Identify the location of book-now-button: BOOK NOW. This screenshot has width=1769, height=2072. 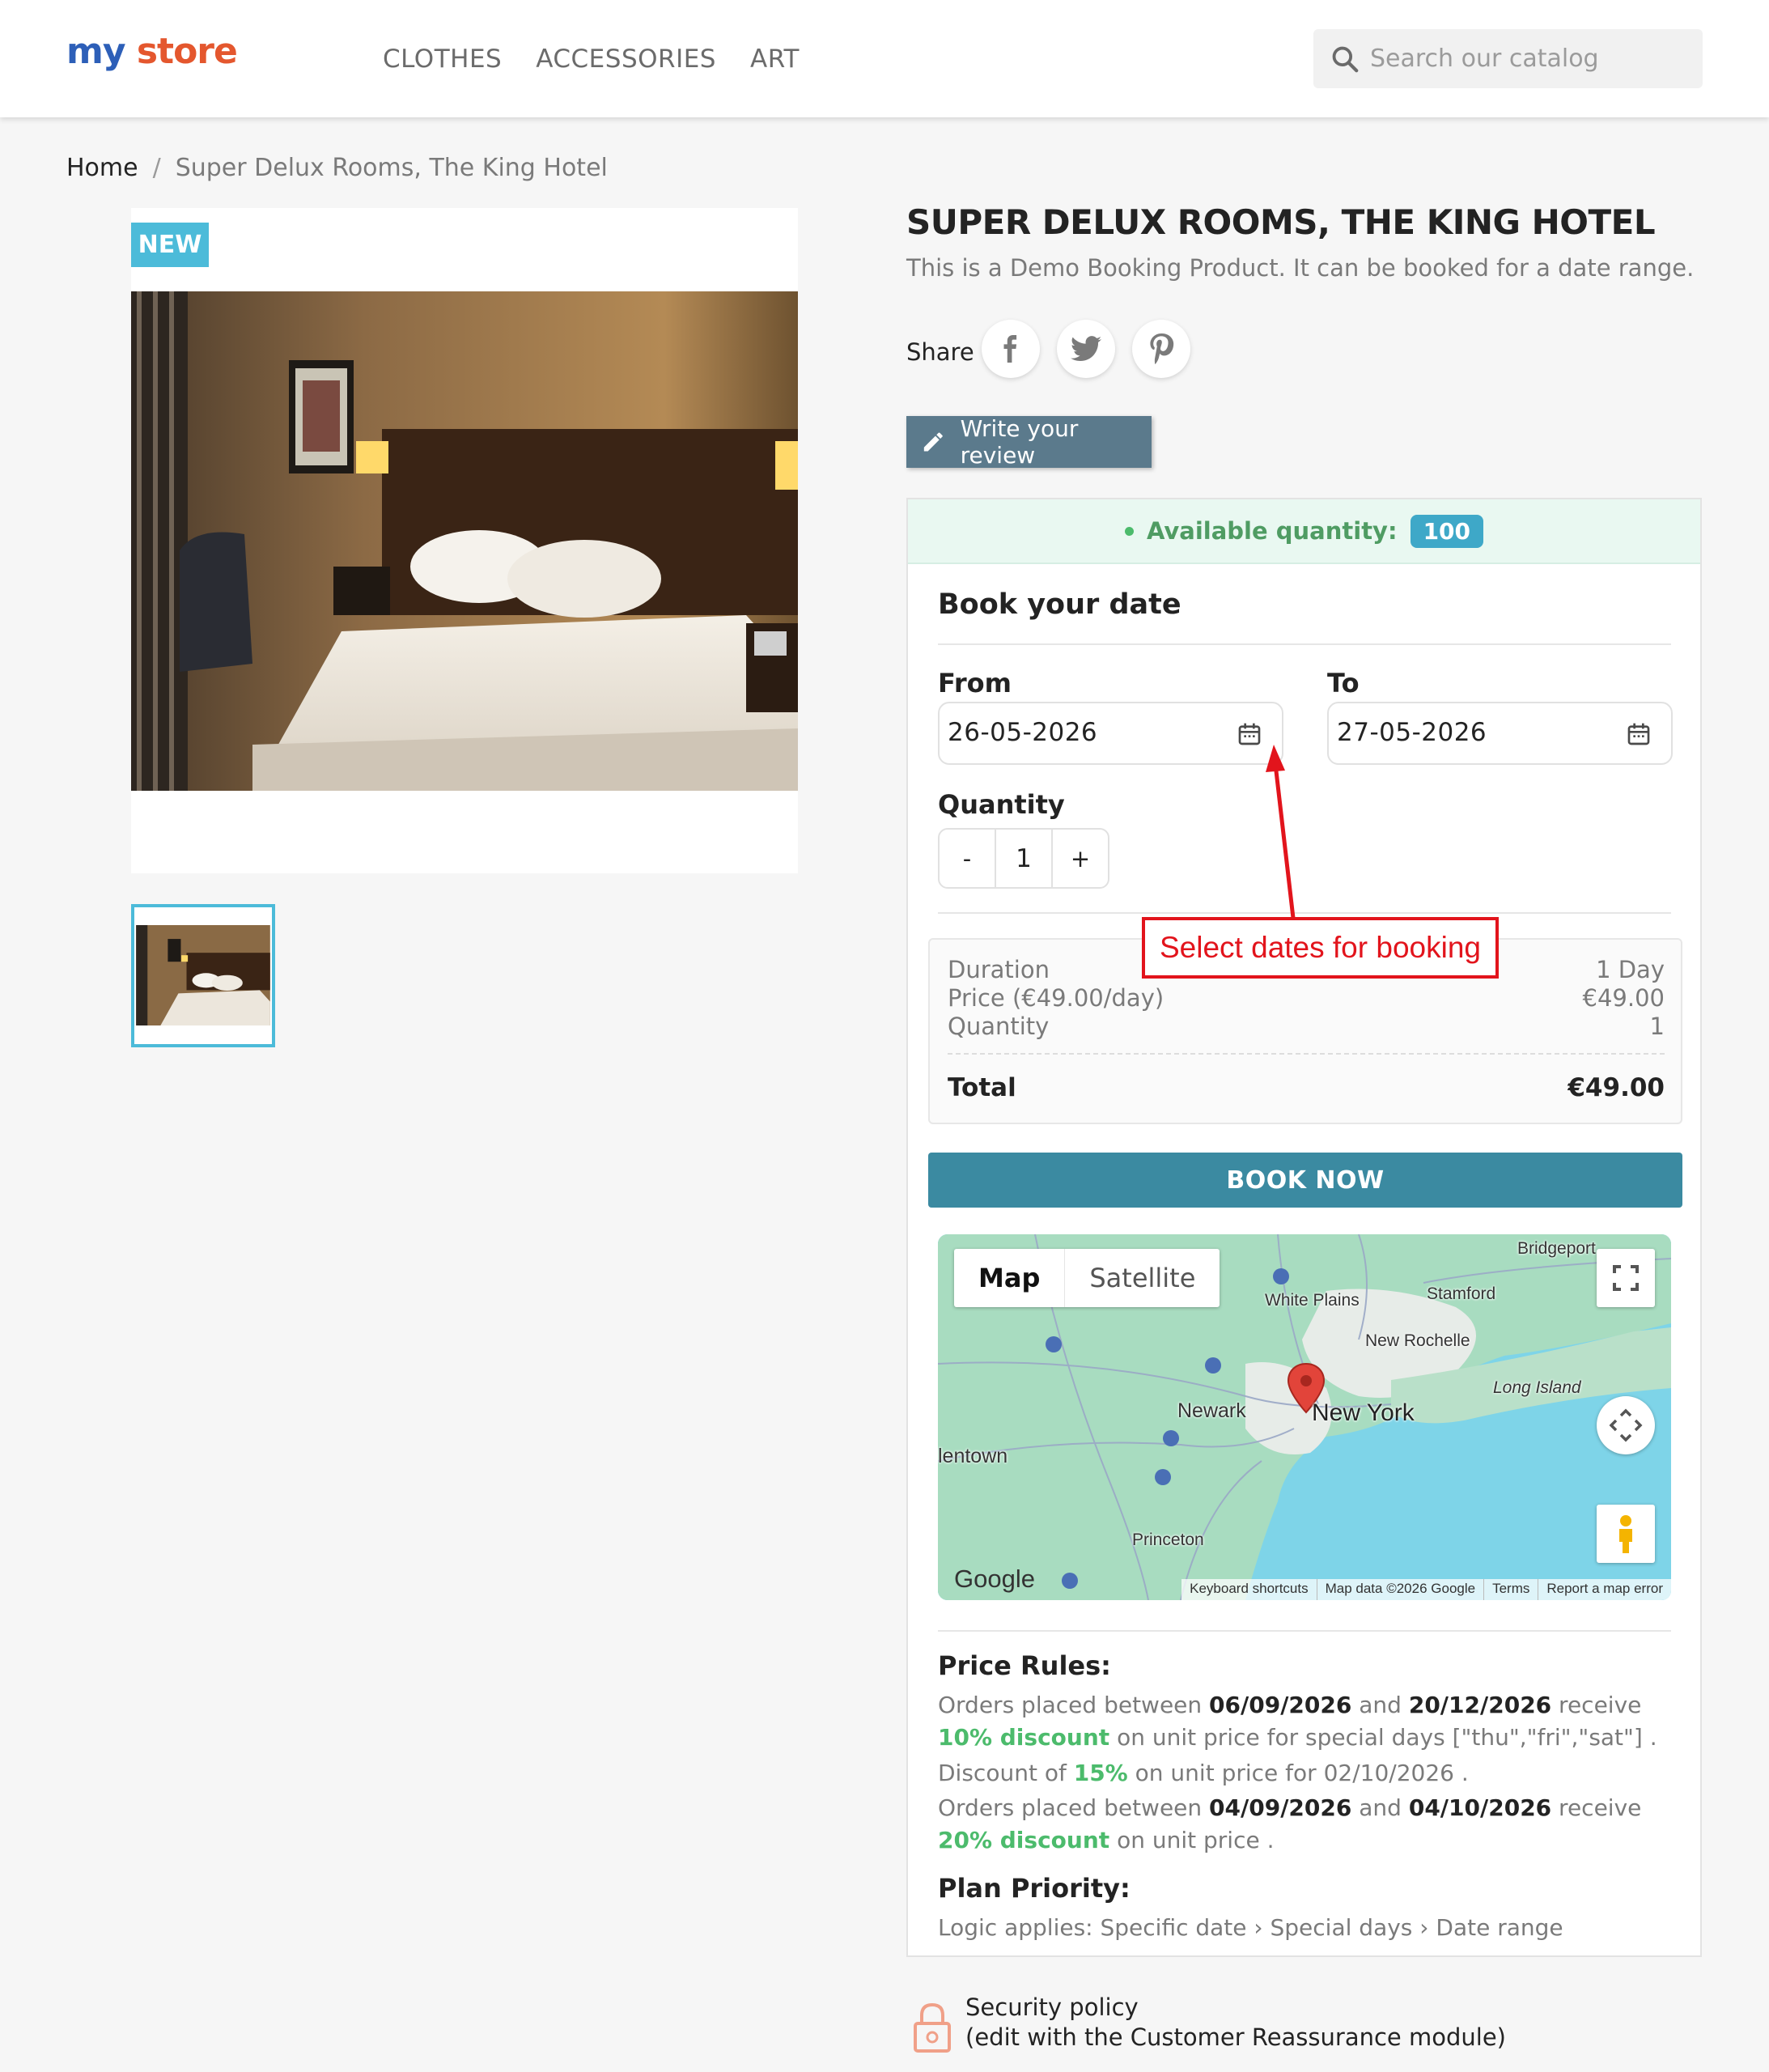
(1305, 1180).